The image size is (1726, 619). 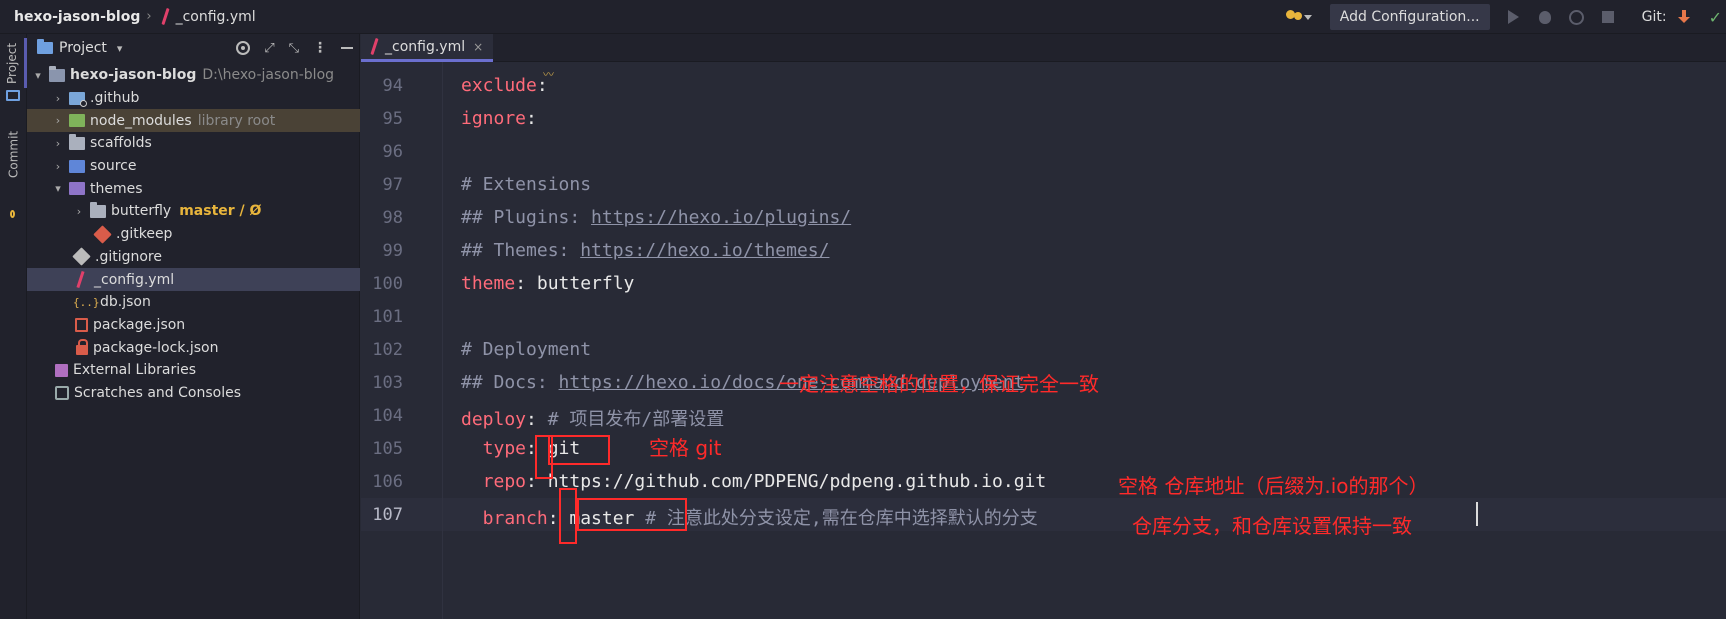 I want to click on library-icon, so click(x=61, y=370).